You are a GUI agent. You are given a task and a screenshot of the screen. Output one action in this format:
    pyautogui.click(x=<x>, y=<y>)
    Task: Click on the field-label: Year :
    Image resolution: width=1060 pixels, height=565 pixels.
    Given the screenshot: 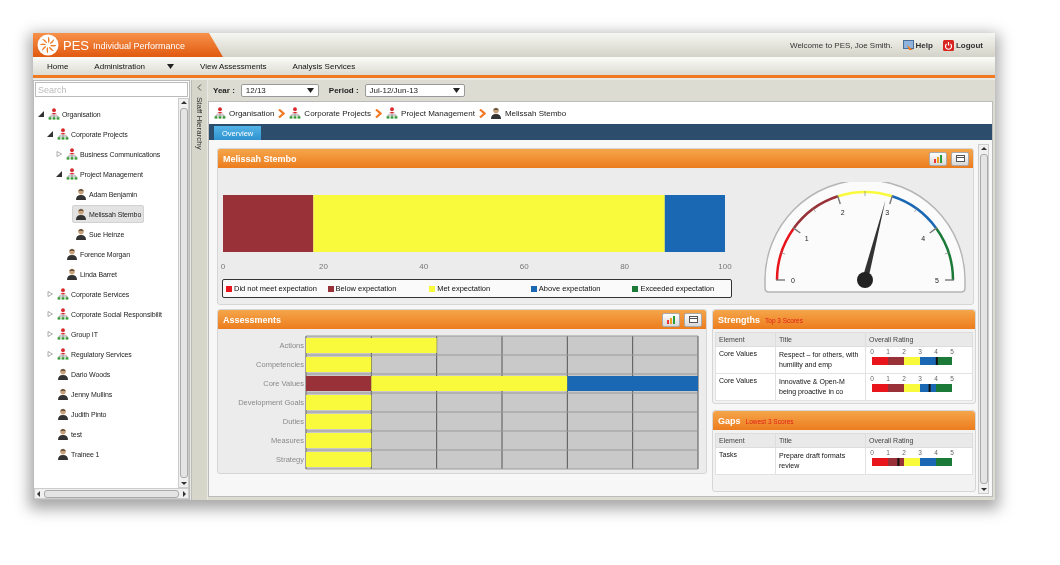 What is the action you would take?
    pyautogui.click(x=224, y=90)
    